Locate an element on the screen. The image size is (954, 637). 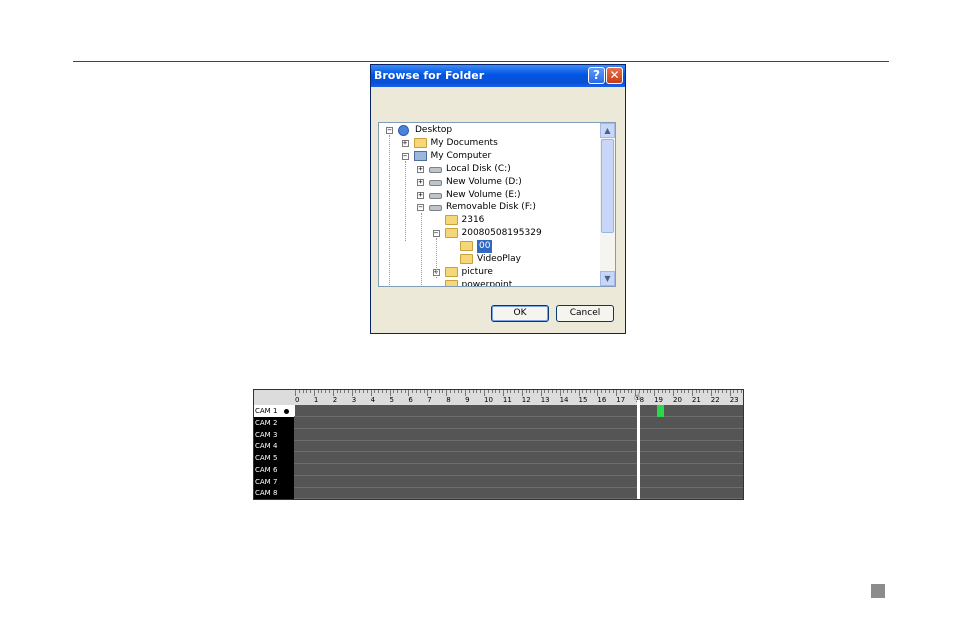
camera-label: CAM 4 is located at coordinates (274, 446).